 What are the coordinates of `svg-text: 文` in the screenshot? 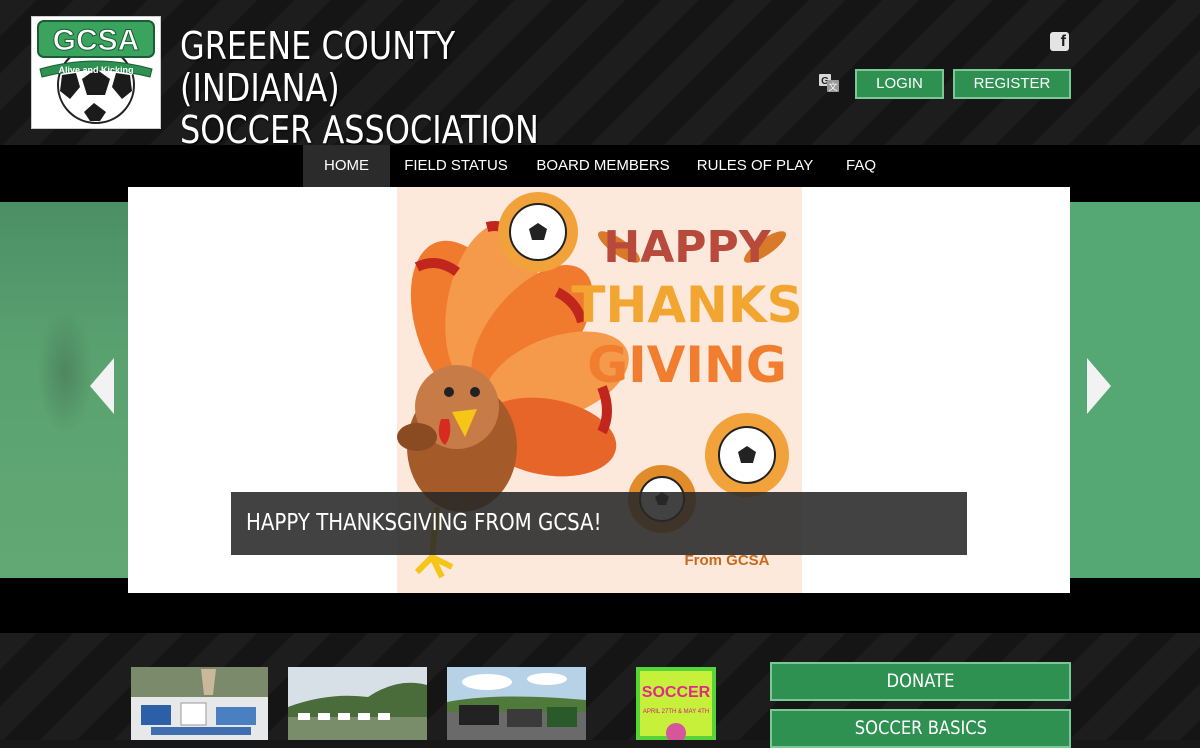 It's located at (832, 86).